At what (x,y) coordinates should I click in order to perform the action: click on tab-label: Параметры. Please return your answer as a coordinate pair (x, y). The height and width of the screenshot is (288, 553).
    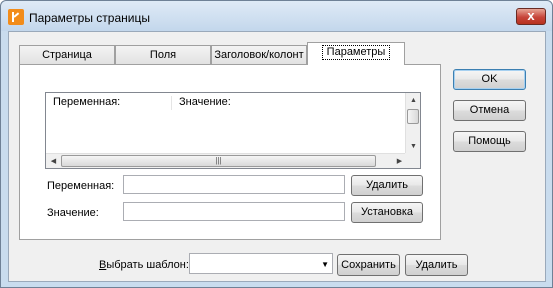
    Looking at the image, I should click on (356, 52).